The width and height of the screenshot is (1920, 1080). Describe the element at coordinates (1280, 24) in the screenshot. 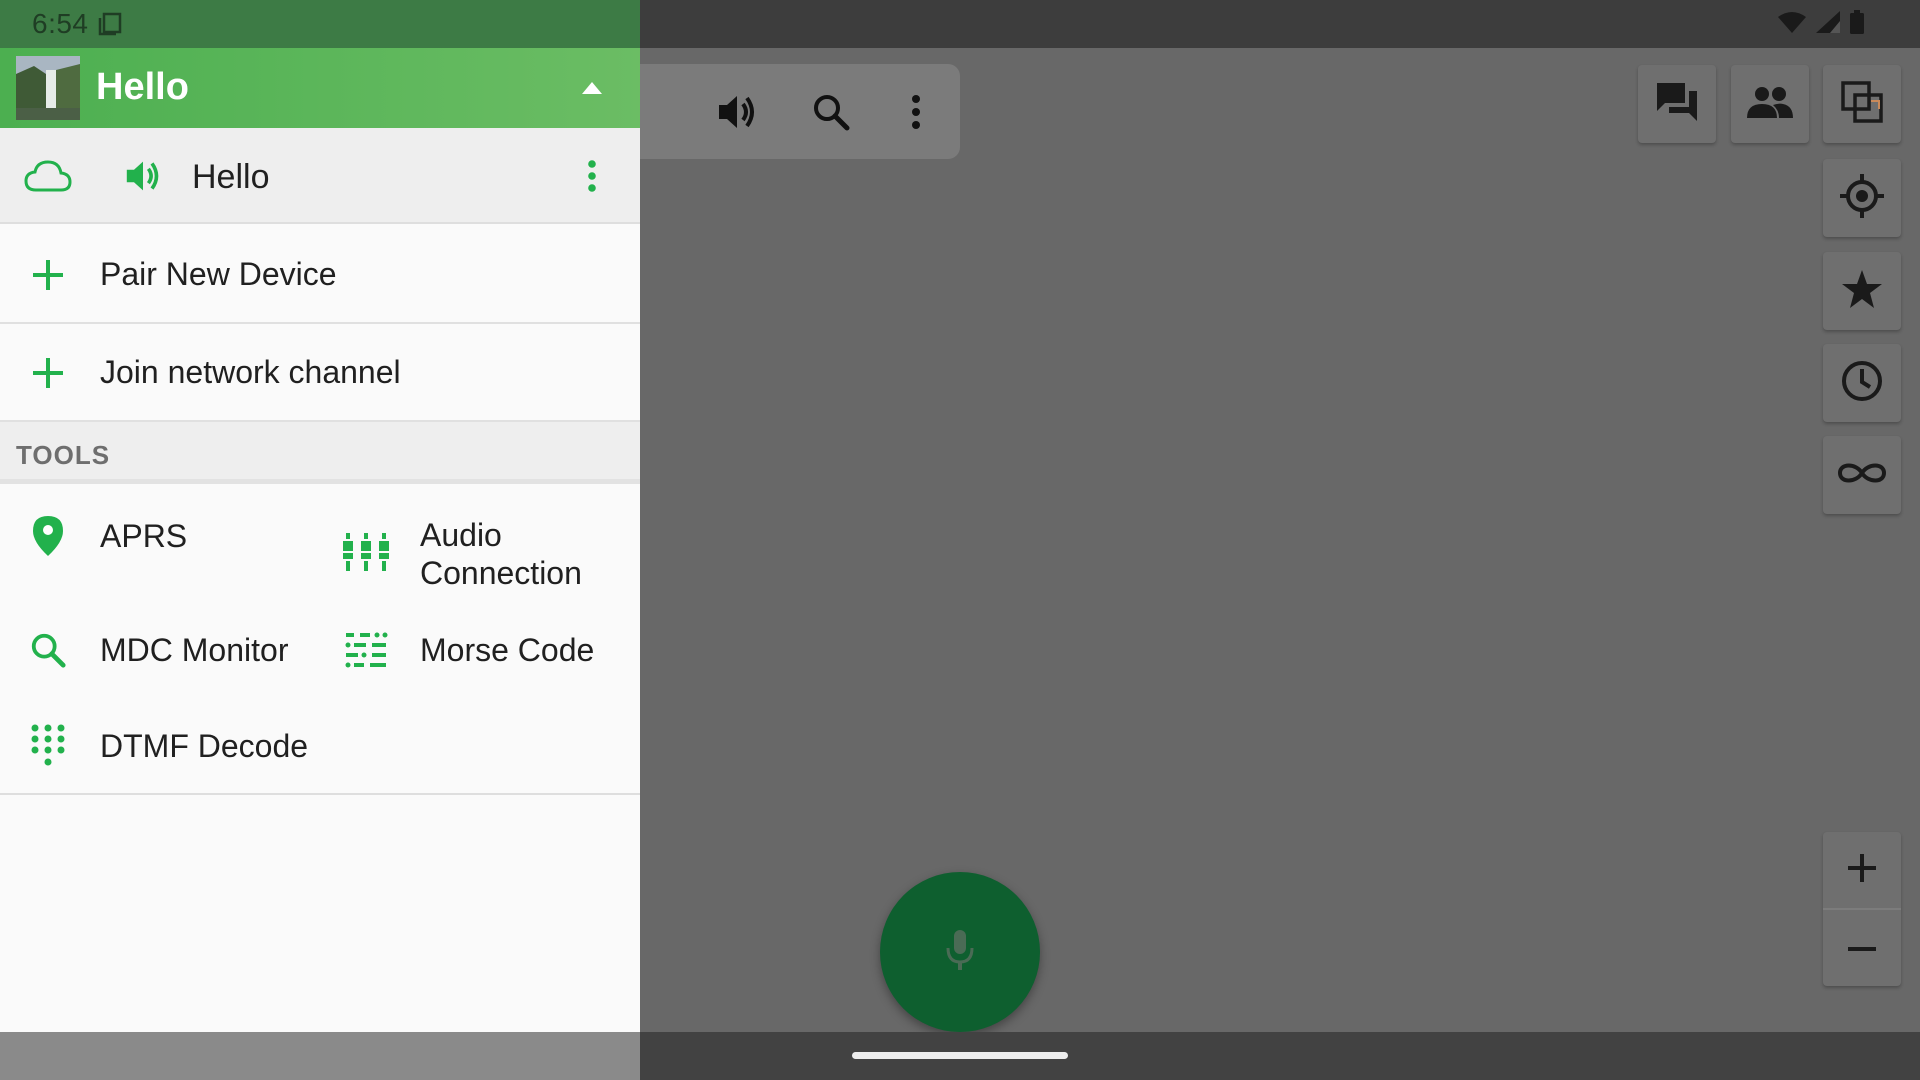

I see `status-bar-right` at that location.